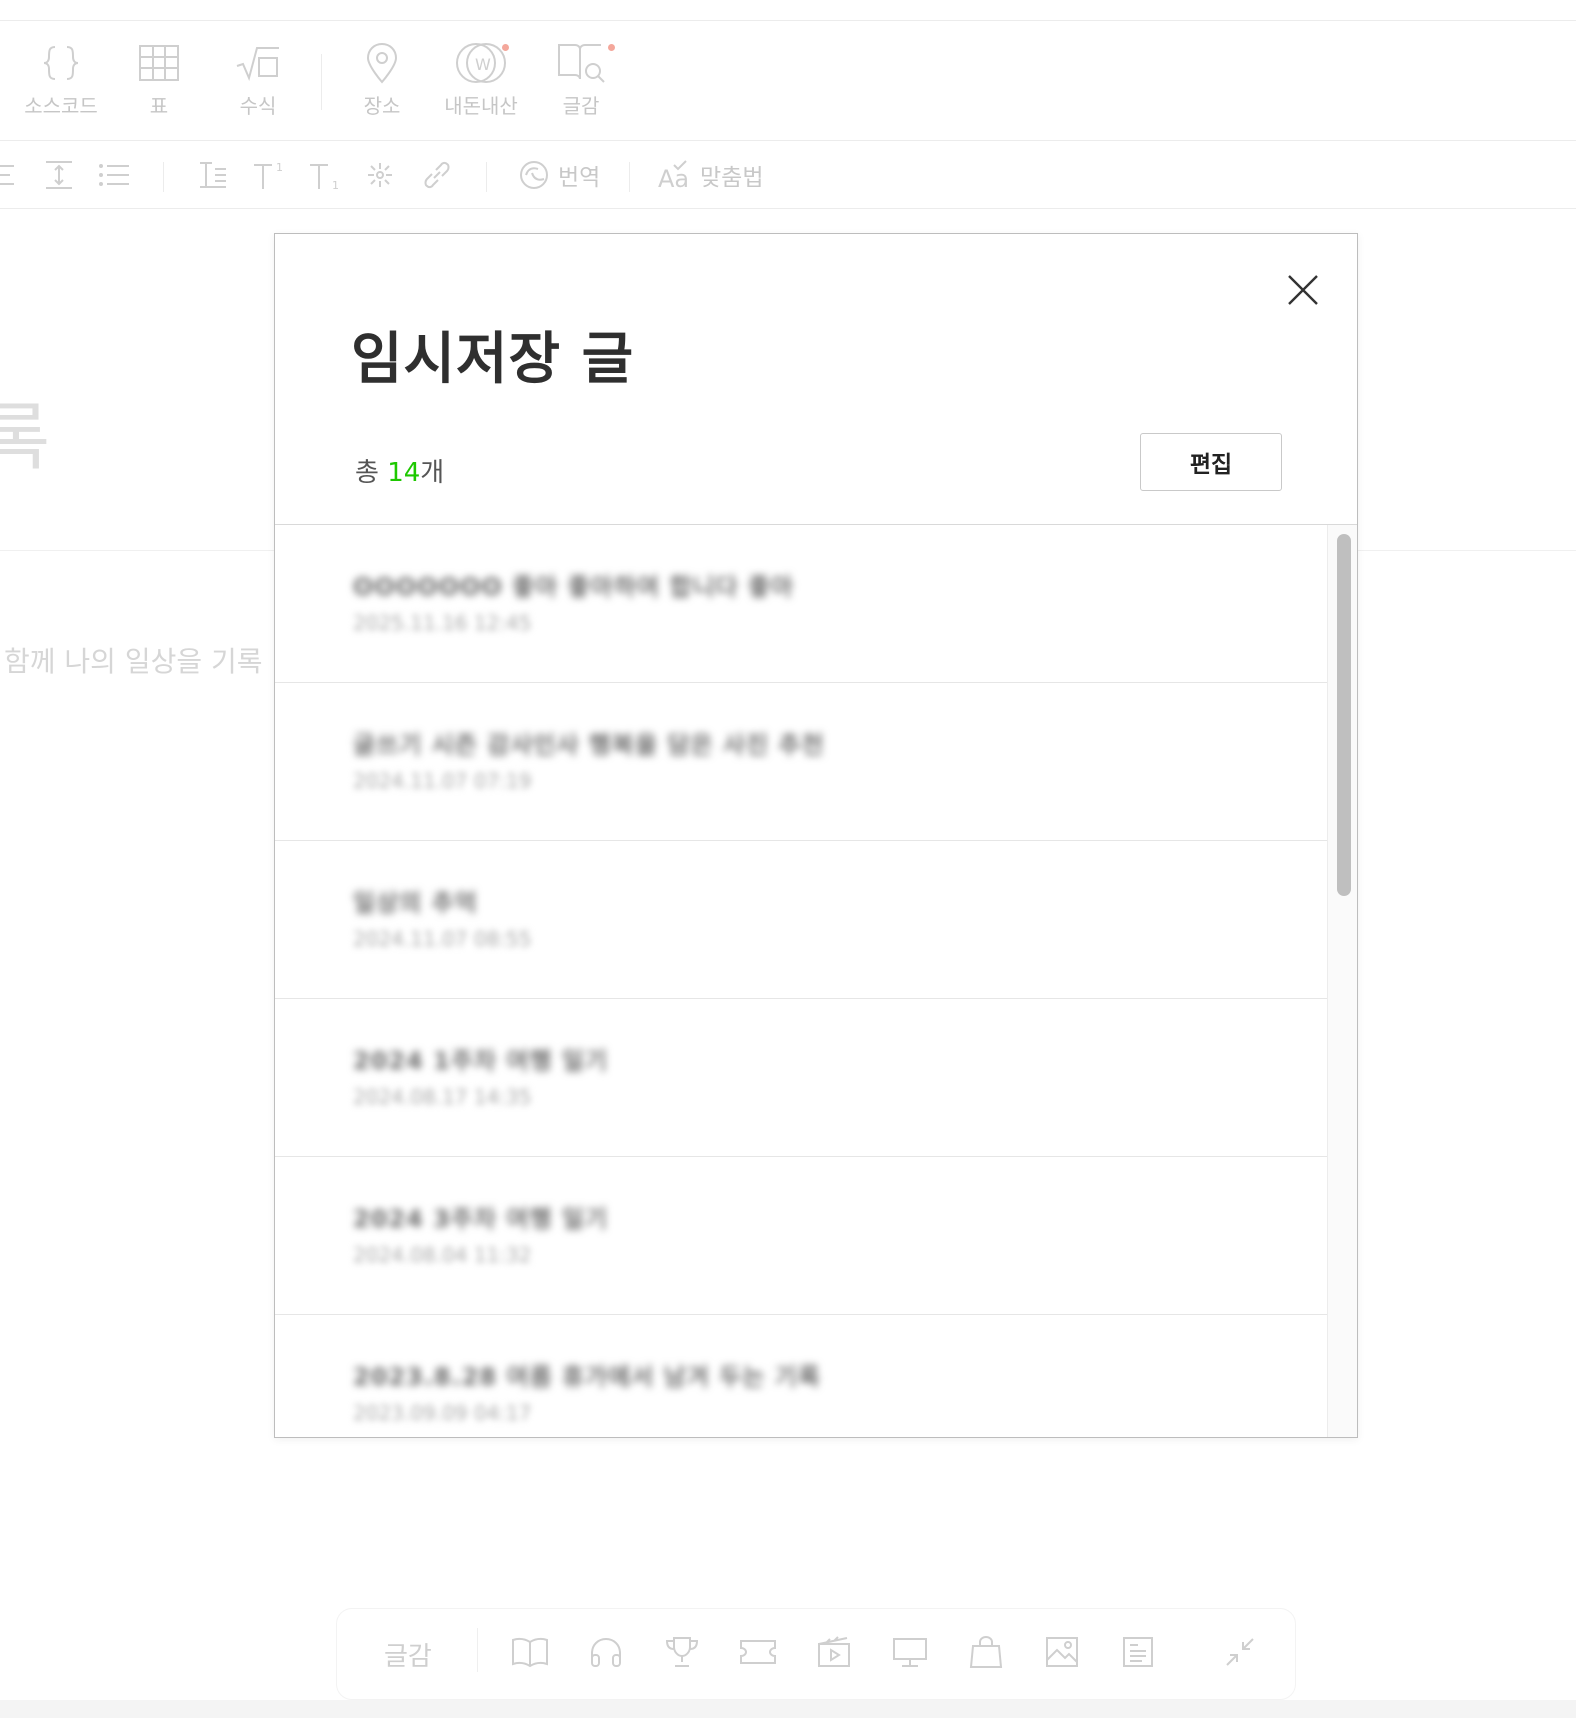  I want to click on toolbar-source-code-label: 소스코드, so click(61, 106).